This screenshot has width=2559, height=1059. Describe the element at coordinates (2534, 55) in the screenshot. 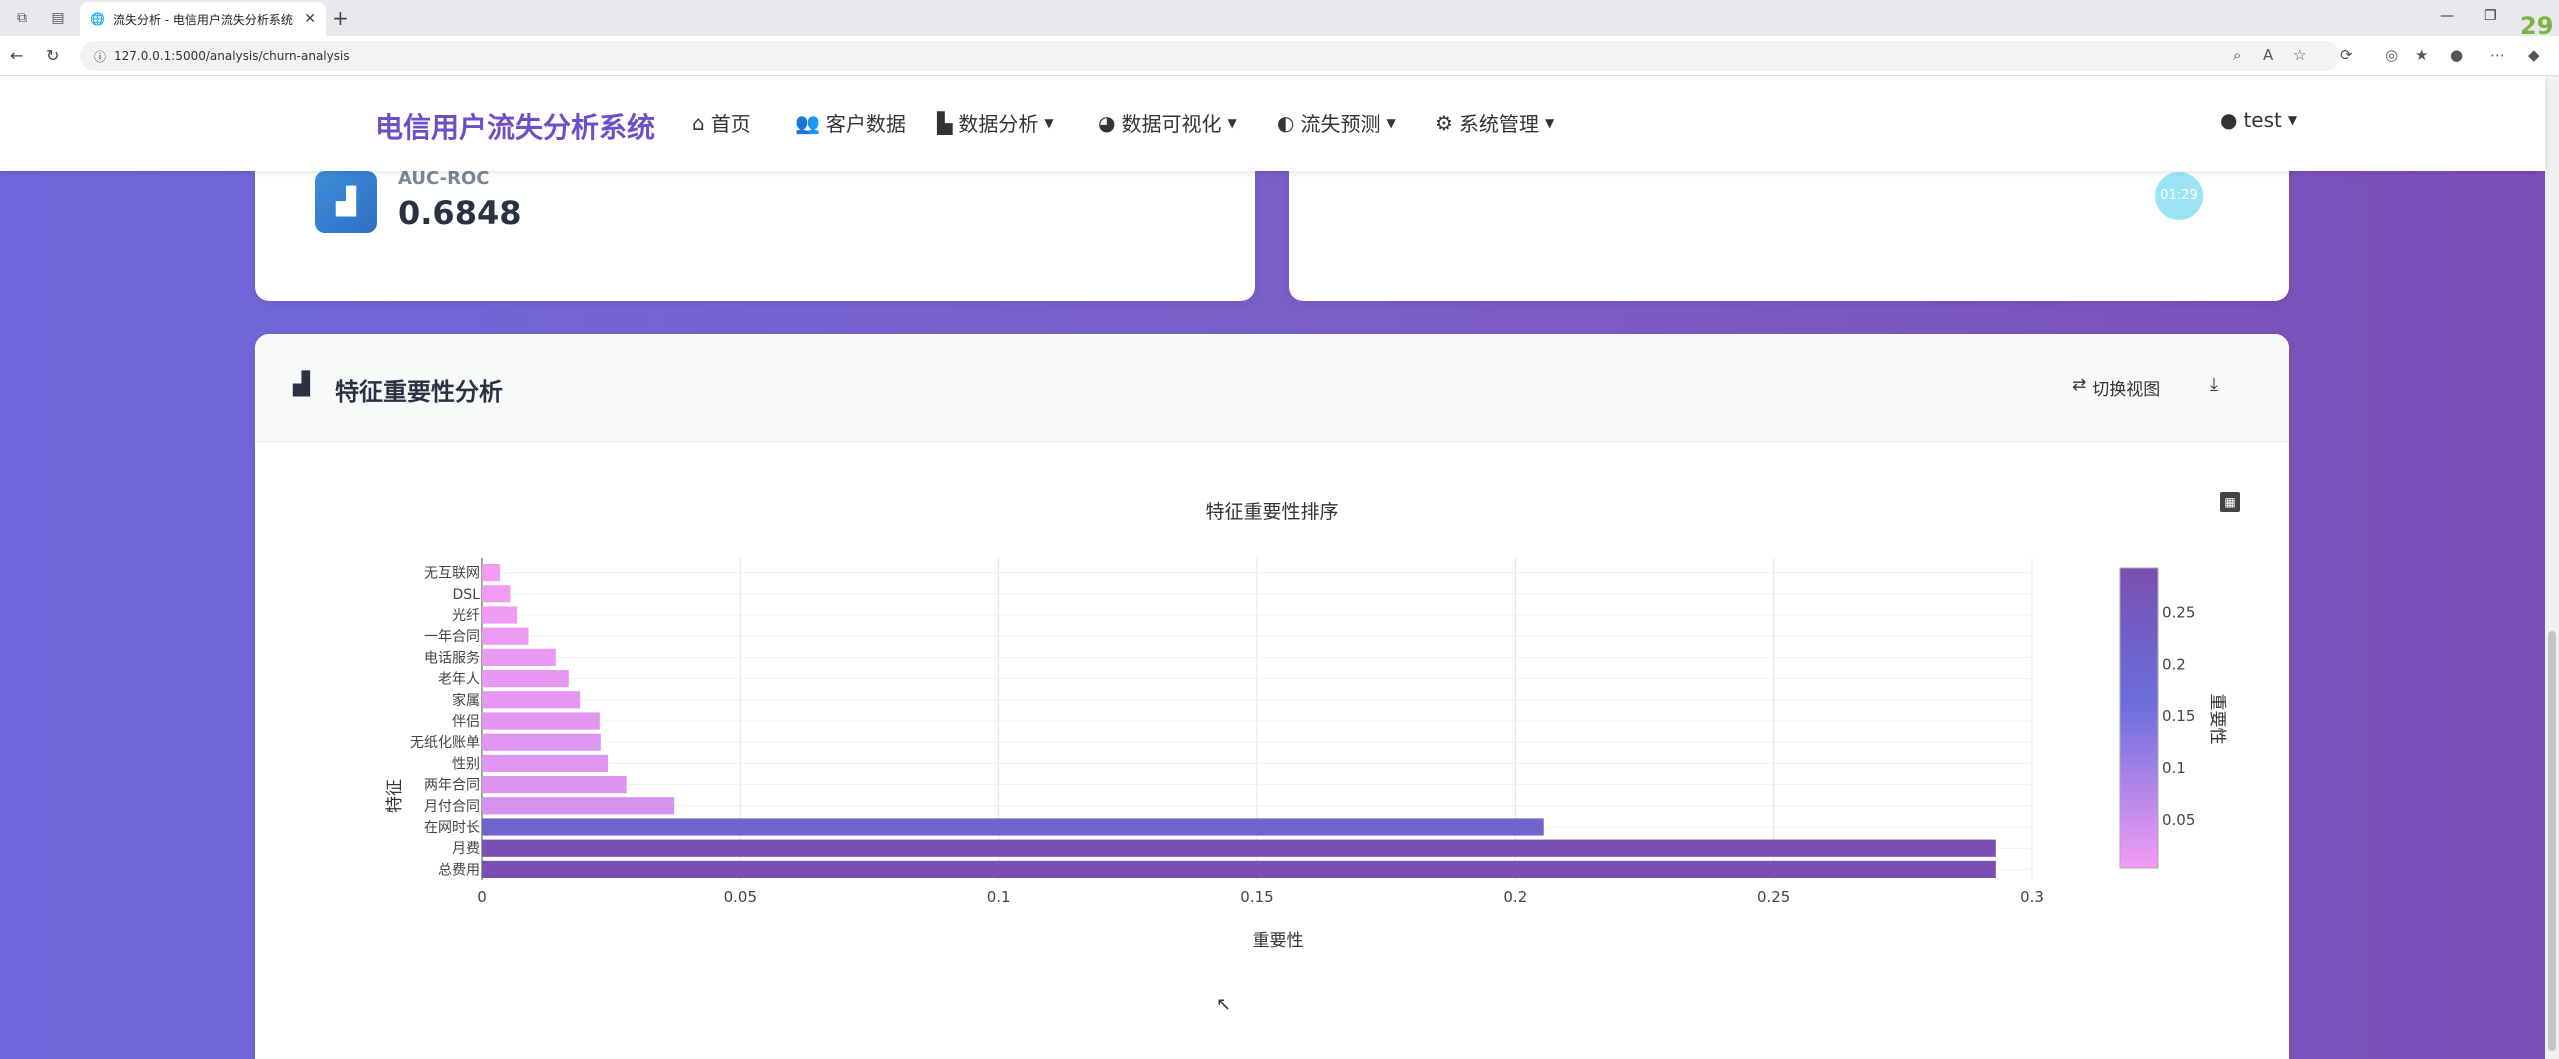

I see `copilot-icon: ◆` at that location.